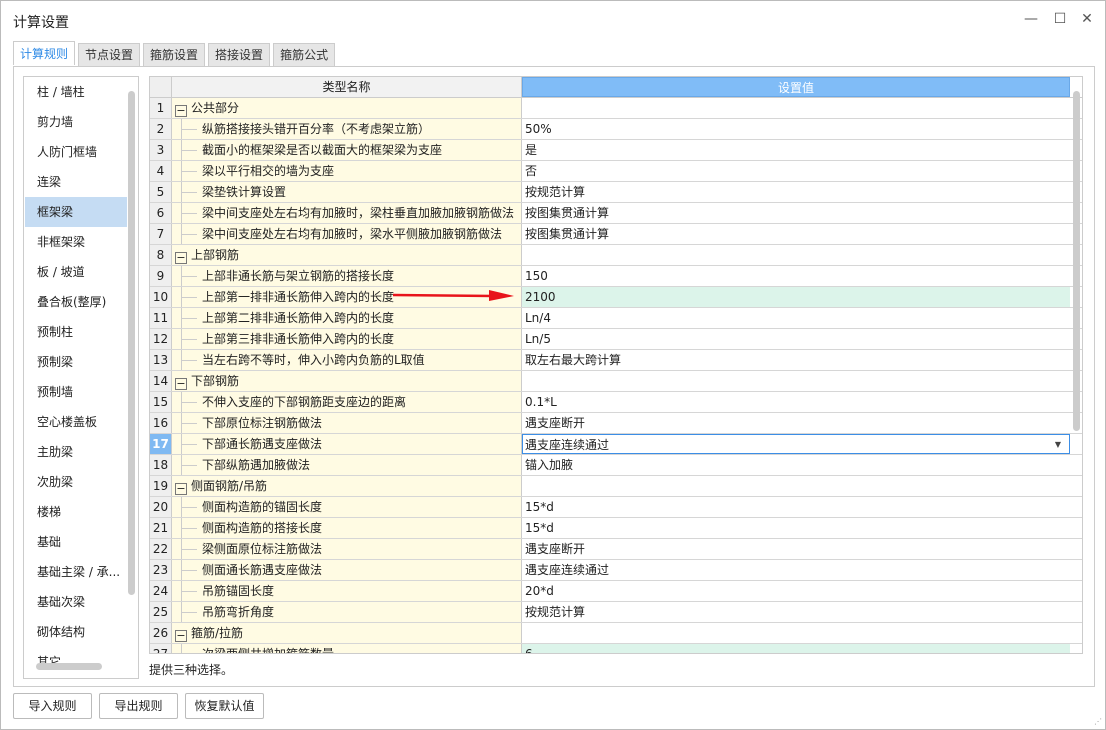 This screenshot has height=730, width=1106. I want to click on row-number: 2, so click(161, 129).